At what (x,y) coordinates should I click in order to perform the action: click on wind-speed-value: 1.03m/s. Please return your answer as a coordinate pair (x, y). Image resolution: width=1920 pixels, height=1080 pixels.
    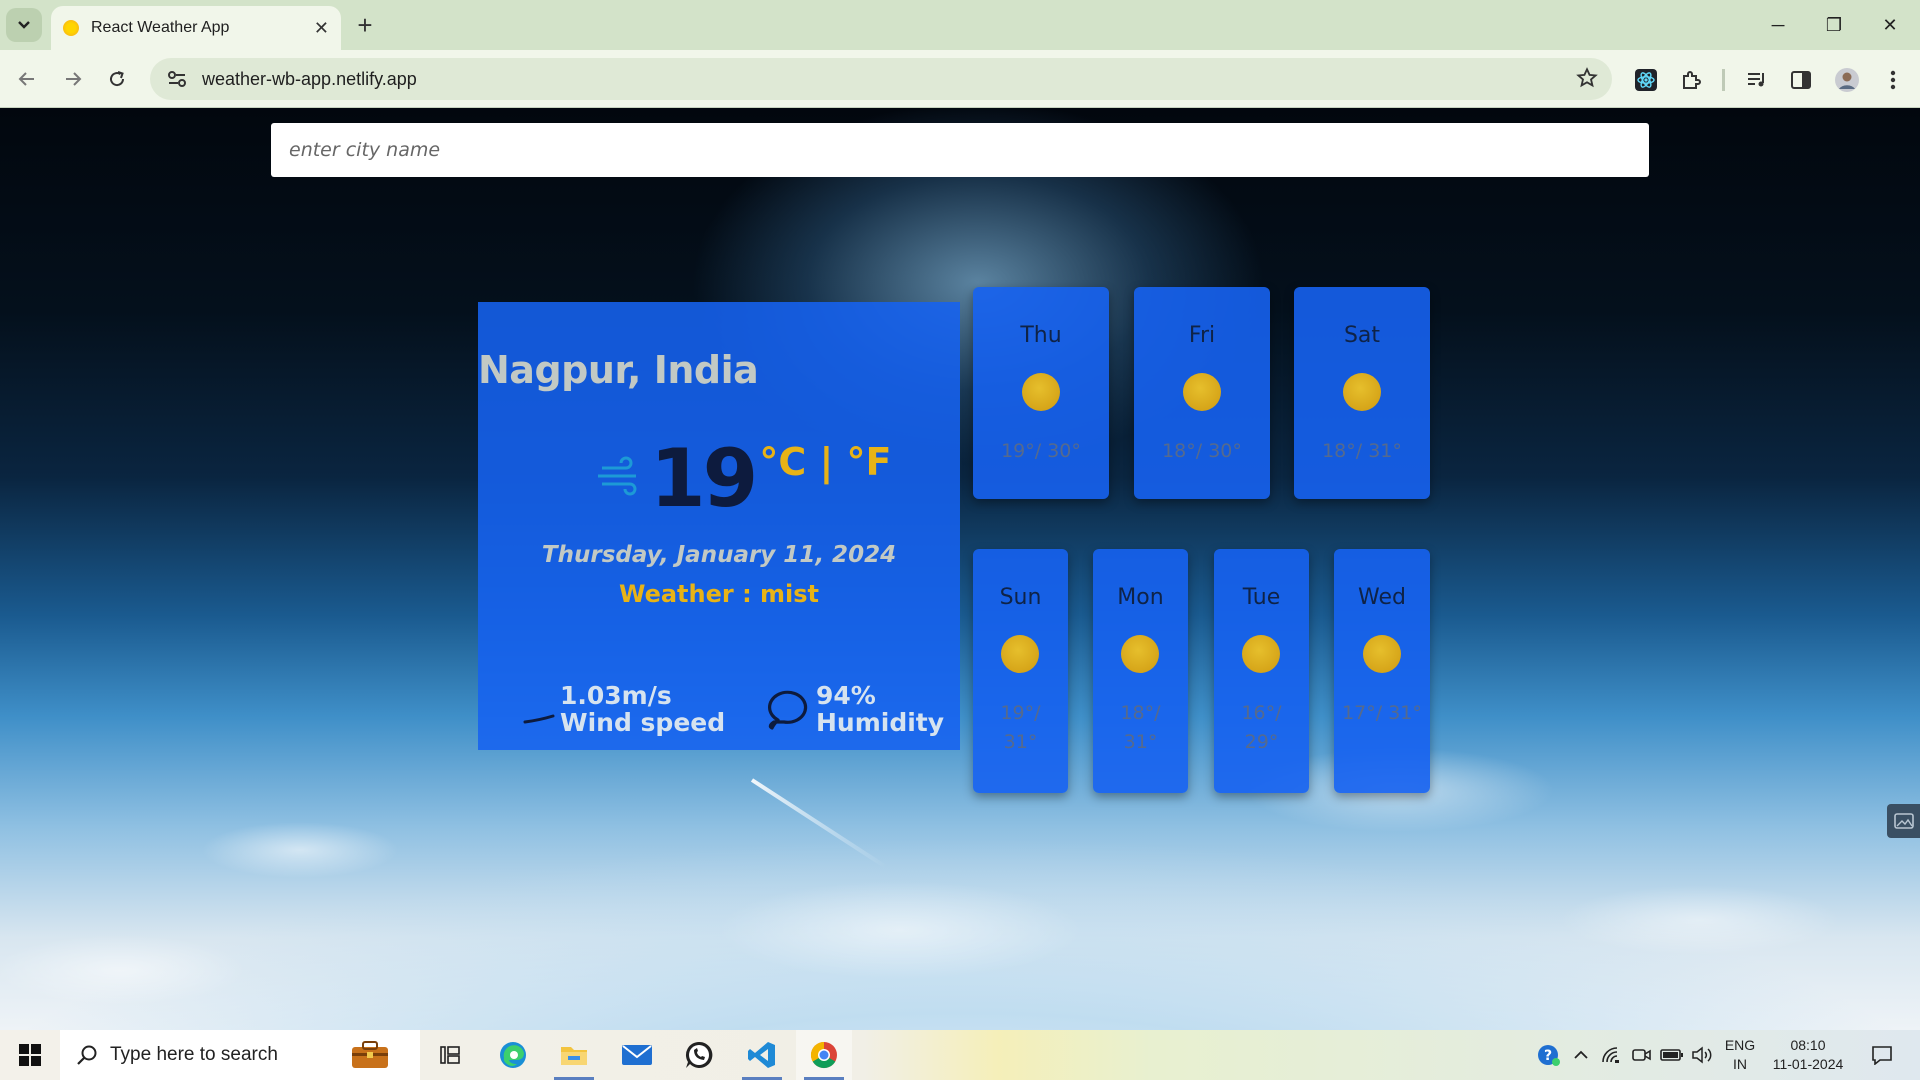
    Looking at the image, I should click on (616, 695).